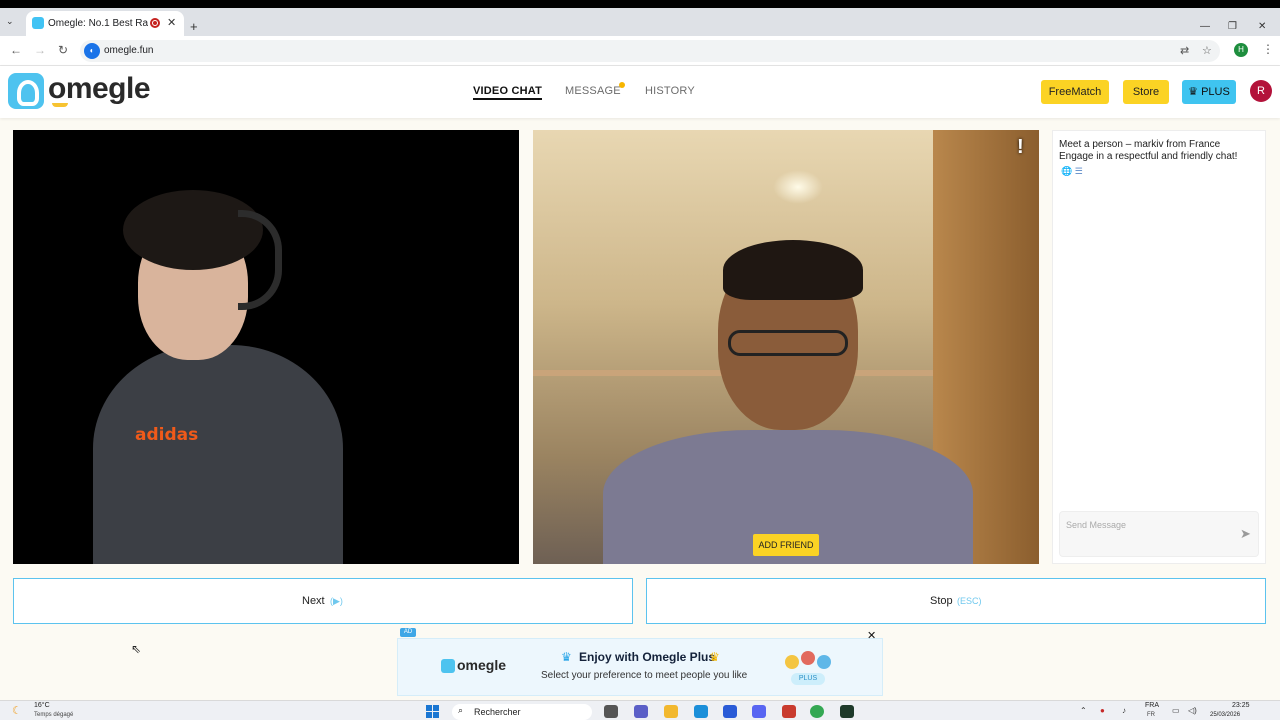 This screenshot has height=720, width=1280. I want to click on ad-plus-pill: PLUS, so click(808, 679).